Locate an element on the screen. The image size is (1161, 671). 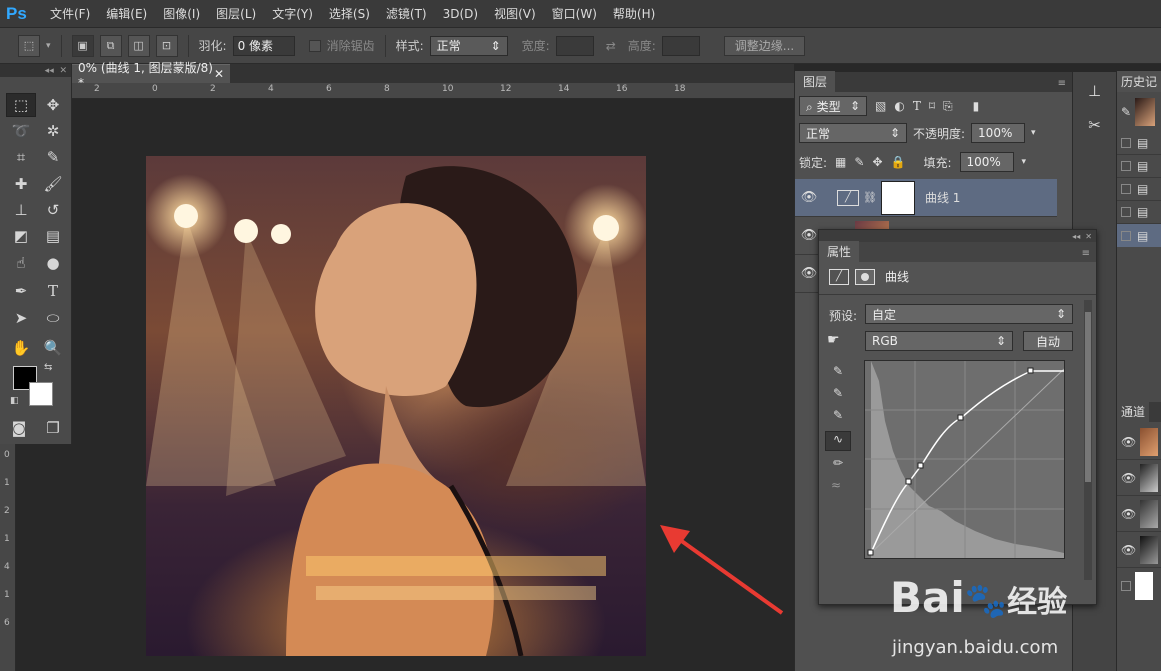
properties-scrollbar is located at coordinates (1088, 440).